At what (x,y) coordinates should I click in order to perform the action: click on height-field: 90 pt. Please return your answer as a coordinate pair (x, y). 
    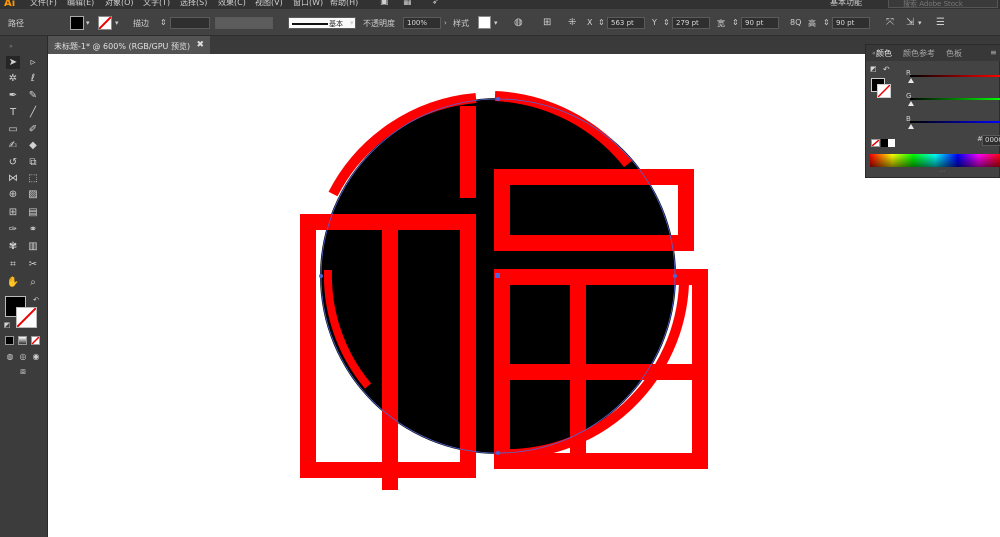
    Looking at the image, I should click on (851, 23).